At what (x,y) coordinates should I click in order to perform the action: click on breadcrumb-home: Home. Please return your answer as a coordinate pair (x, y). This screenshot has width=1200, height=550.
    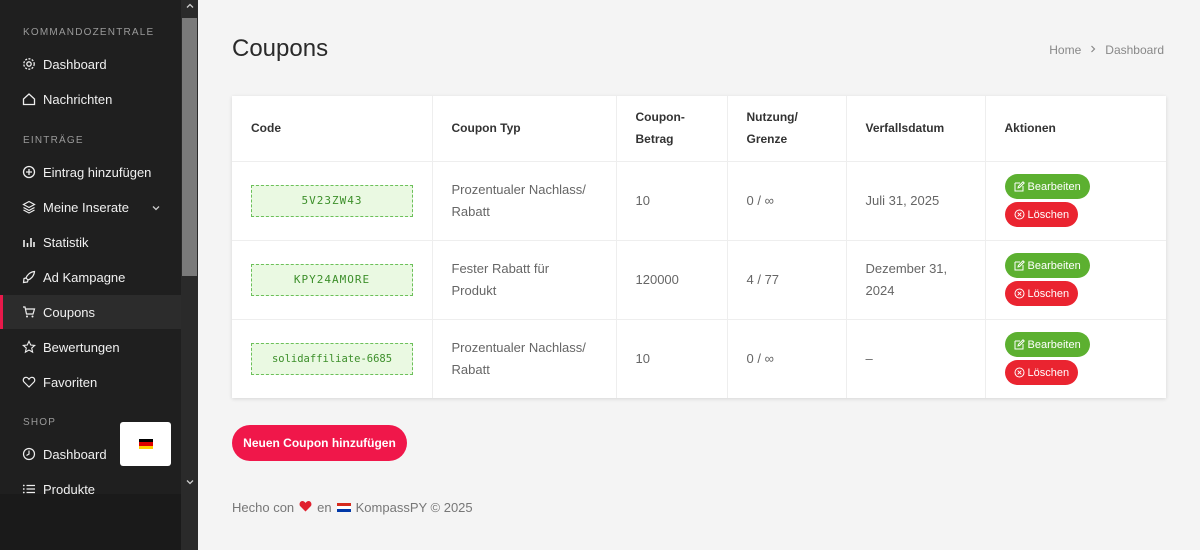
    Looking at the image, I should click on (1065, 50).